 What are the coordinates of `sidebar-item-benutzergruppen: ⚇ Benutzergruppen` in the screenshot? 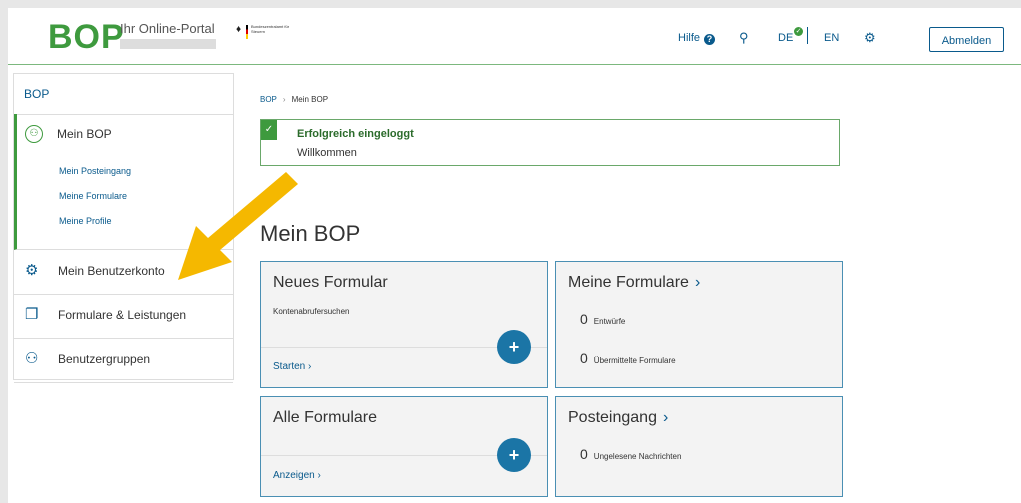 It's located at (123, 360).